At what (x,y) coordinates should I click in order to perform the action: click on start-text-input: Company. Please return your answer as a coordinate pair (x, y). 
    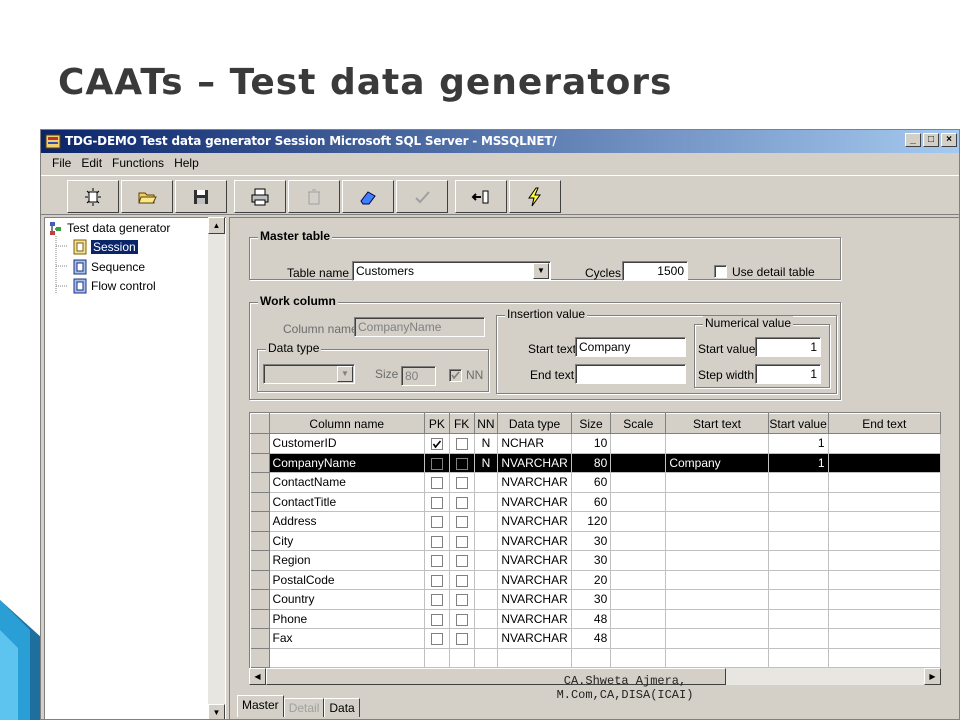
    Looking at the image, I should click on (630, 347).